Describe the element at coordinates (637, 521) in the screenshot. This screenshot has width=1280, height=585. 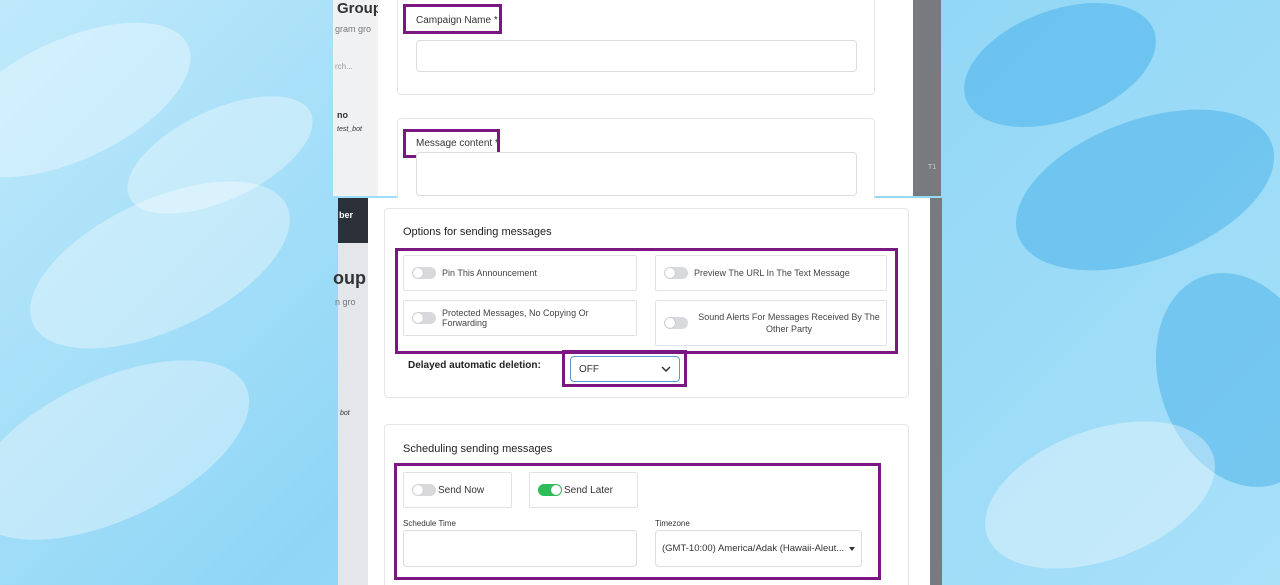
I see `scheduling-highlight` at that location.